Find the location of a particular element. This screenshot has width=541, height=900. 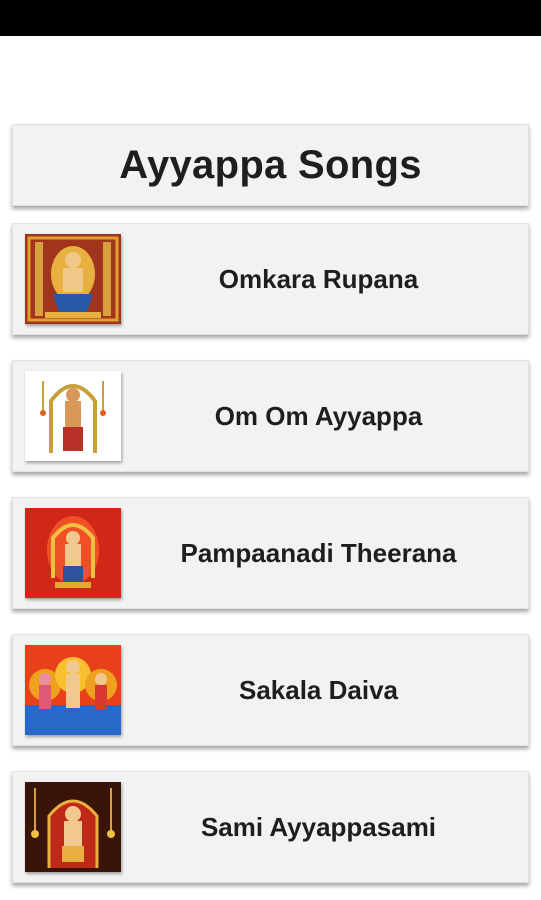

song-item-om-om-ayyappa: Om Om Ayyappa is located at coordinates (270, 416).